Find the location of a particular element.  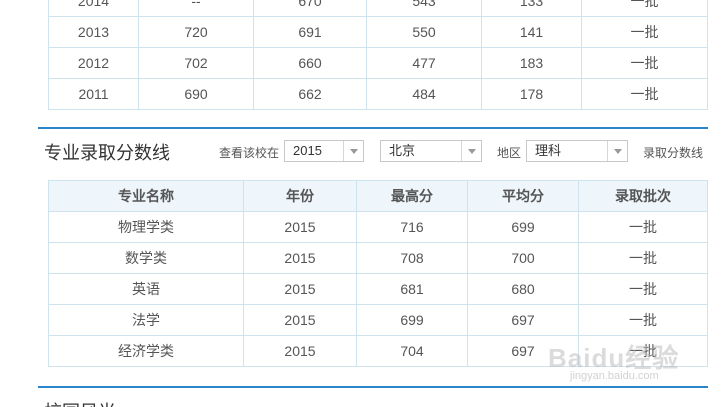

column-header: 最高分 is located at coordinates (412, 196).